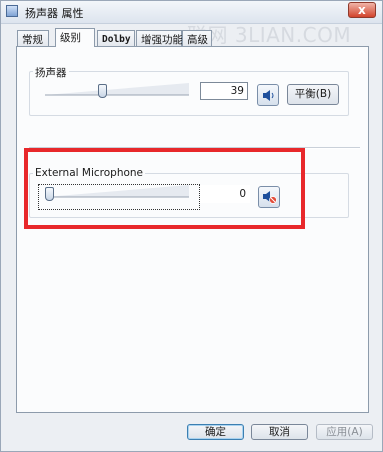  Describe the element at coordinates (313, 94) in the screenshot. I see `balance-button: 平衡(B)` at that location.